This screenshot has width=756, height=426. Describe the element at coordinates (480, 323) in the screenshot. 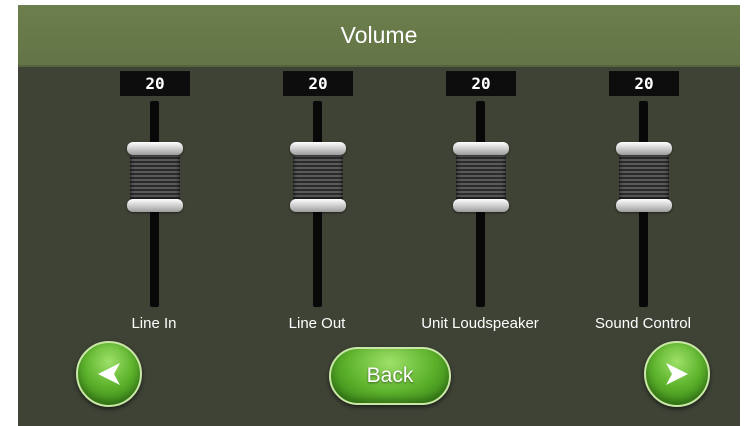

I see `channel-label: Unit Loudspeaker` at that location.